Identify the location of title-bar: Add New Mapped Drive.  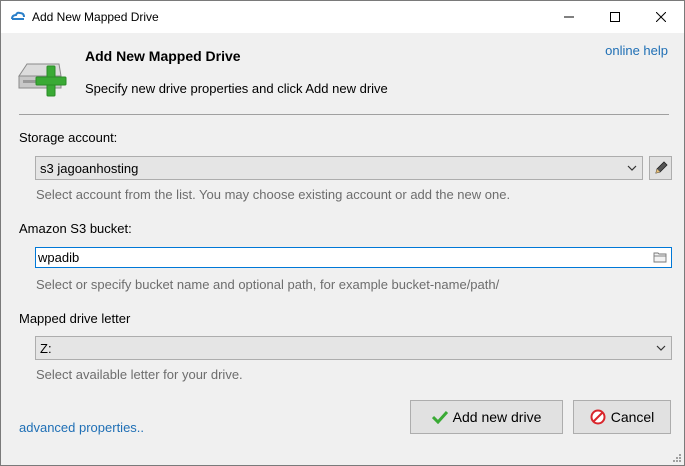
(342, 17).